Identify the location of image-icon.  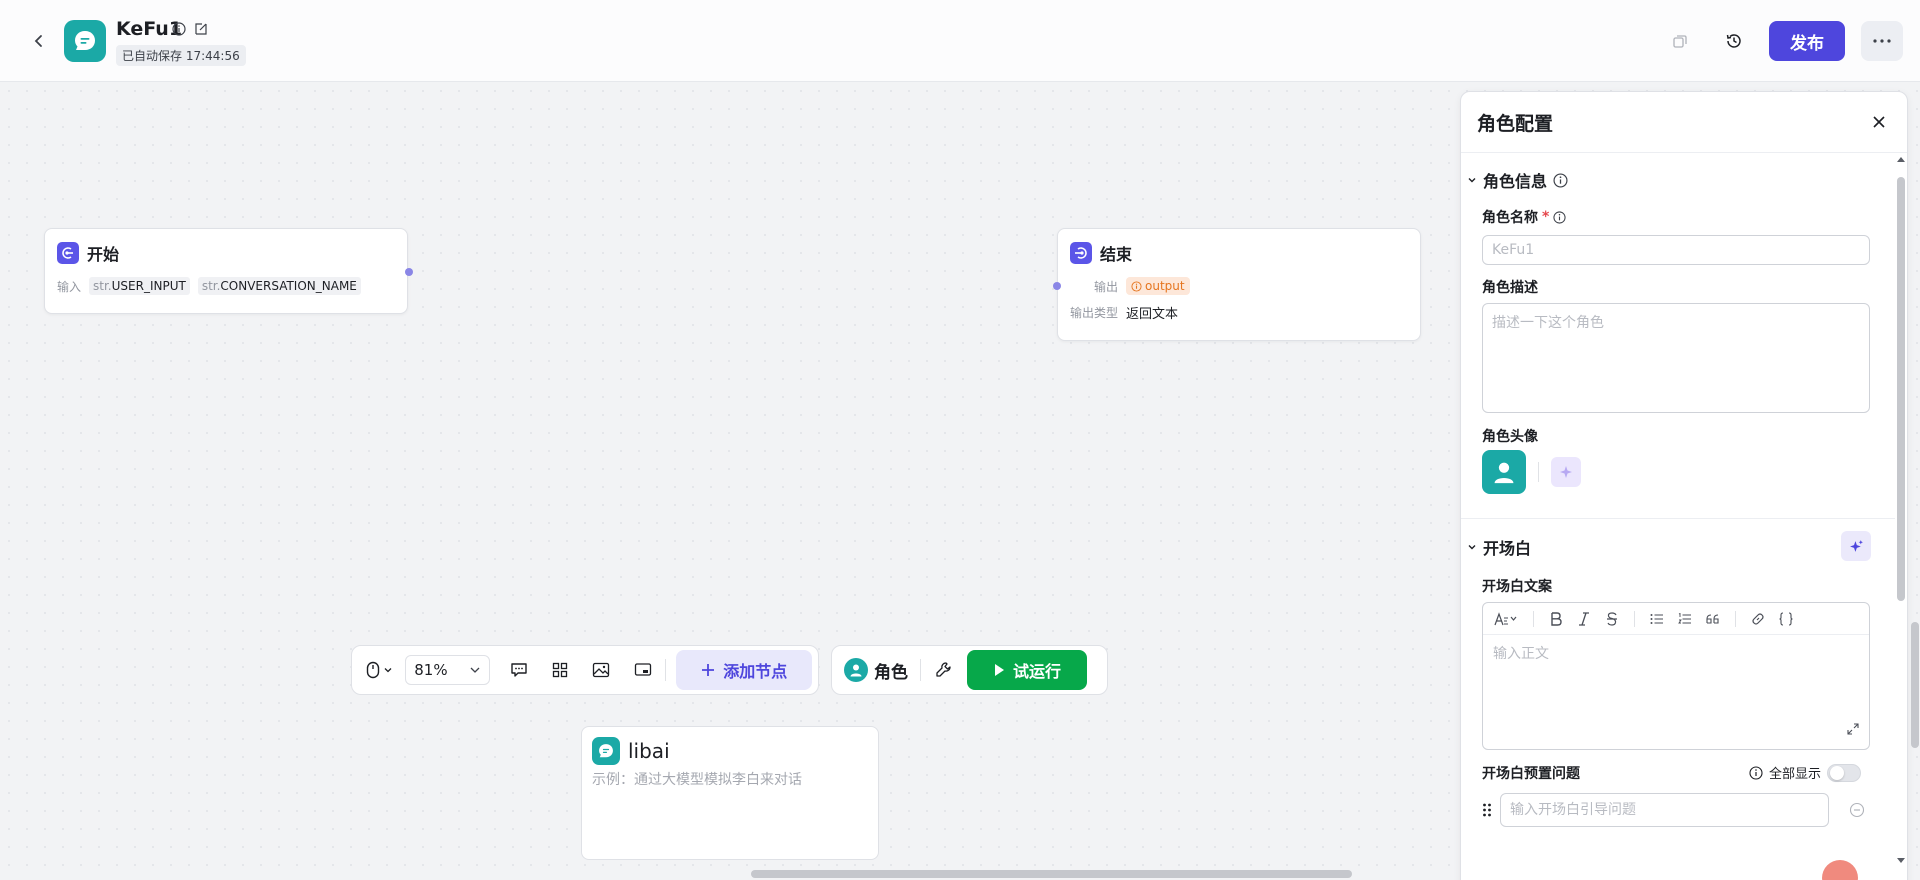
(601, 670).